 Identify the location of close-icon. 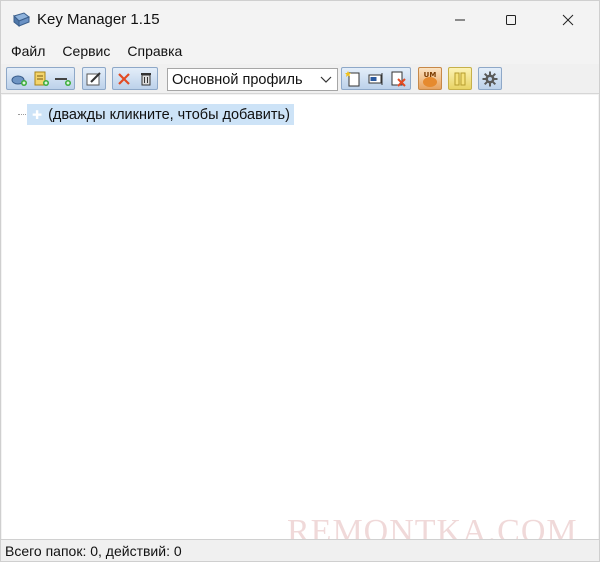
(568, 20).